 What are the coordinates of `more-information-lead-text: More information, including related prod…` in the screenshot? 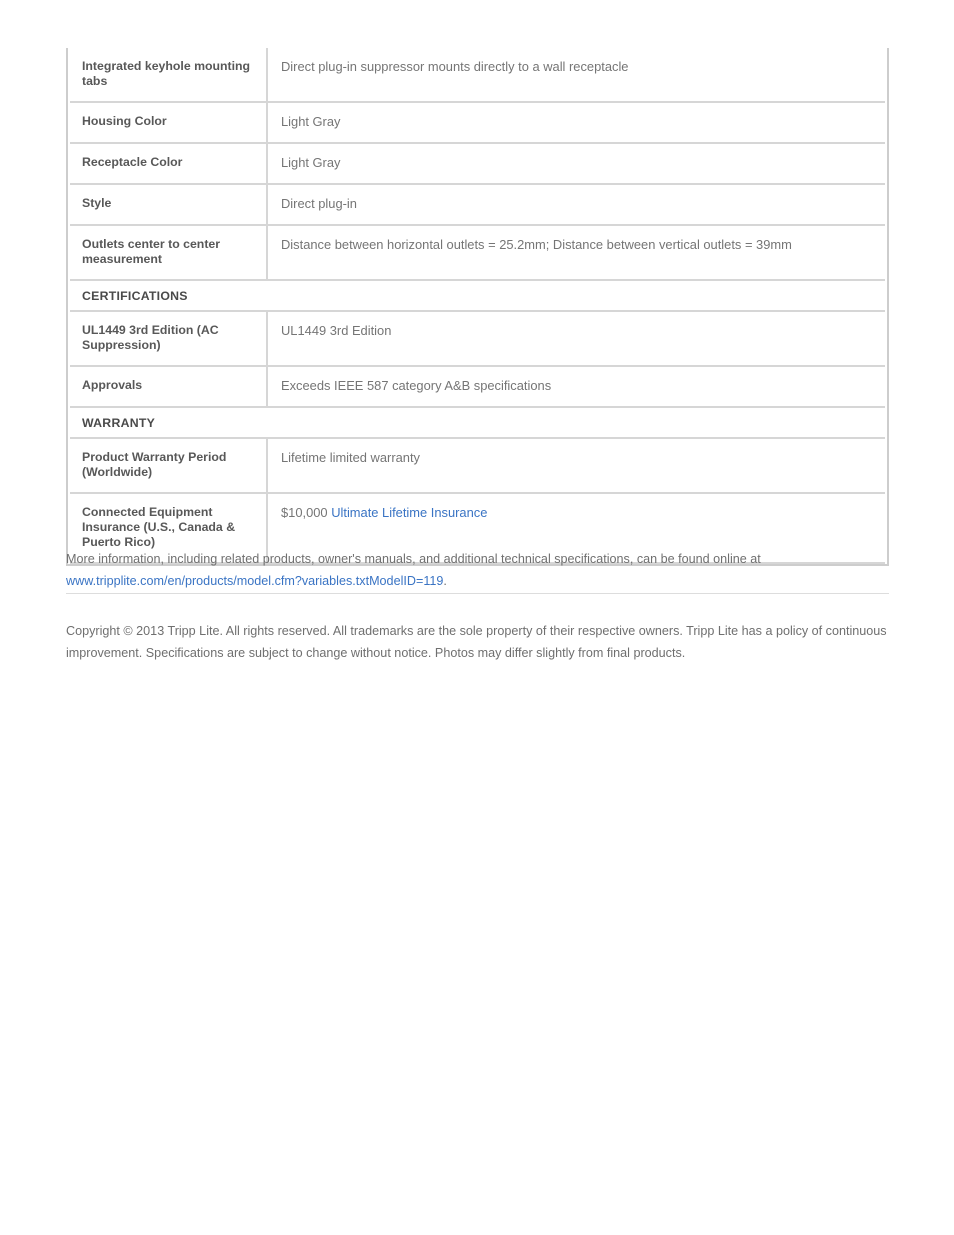 It's located at (413, 558).